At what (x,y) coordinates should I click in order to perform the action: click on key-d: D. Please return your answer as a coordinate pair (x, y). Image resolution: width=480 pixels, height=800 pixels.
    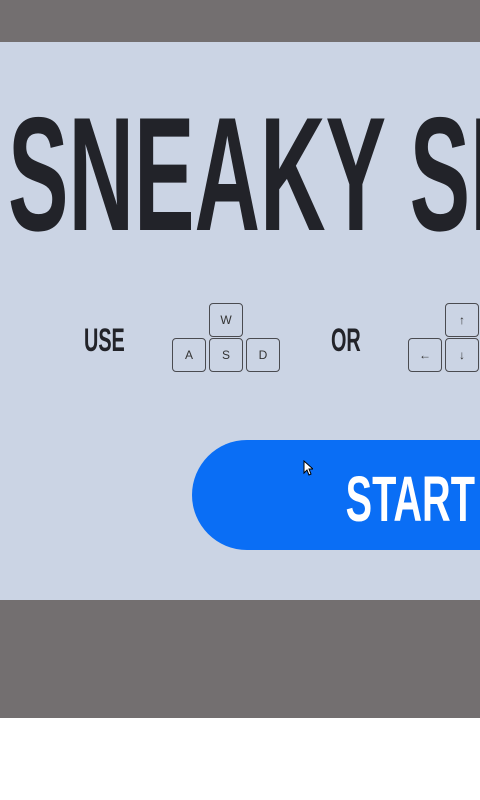
    Looking at the image, I should click on (263, 355).